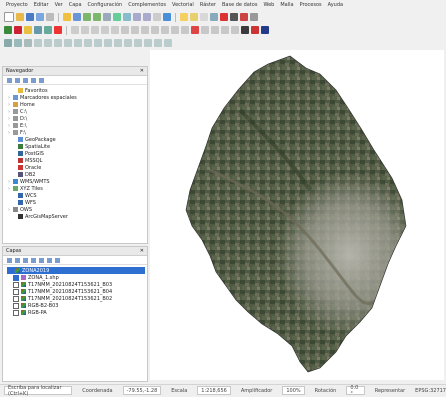  Describe the element at coordinates (148, 43) in the screenshot. I see `merge-attributes-icon` at that location.